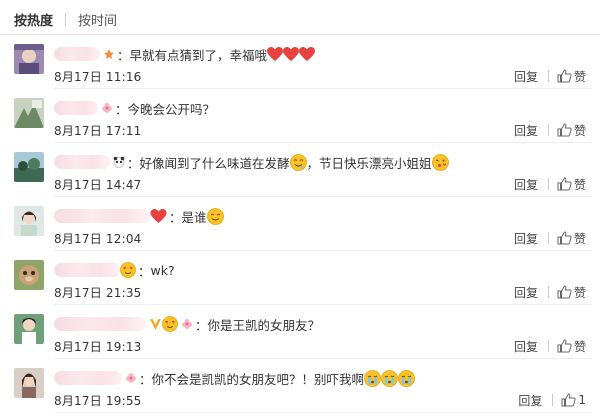 This screenshot has width=600, height=413. Describe the element at coordinates (264, 325) in the screenshot. I see `comment-text: 你是王凯的女朋友？` at that location.